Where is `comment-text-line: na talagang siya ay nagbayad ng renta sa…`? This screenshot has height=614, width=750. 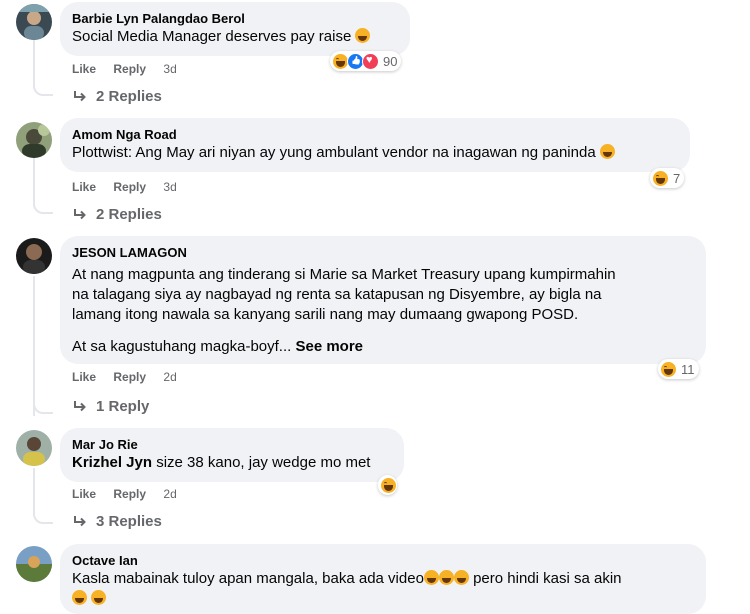 comment-text-line: na talagang siya ay nagbayad ng renta sa… is located at coordinates (337, 294).